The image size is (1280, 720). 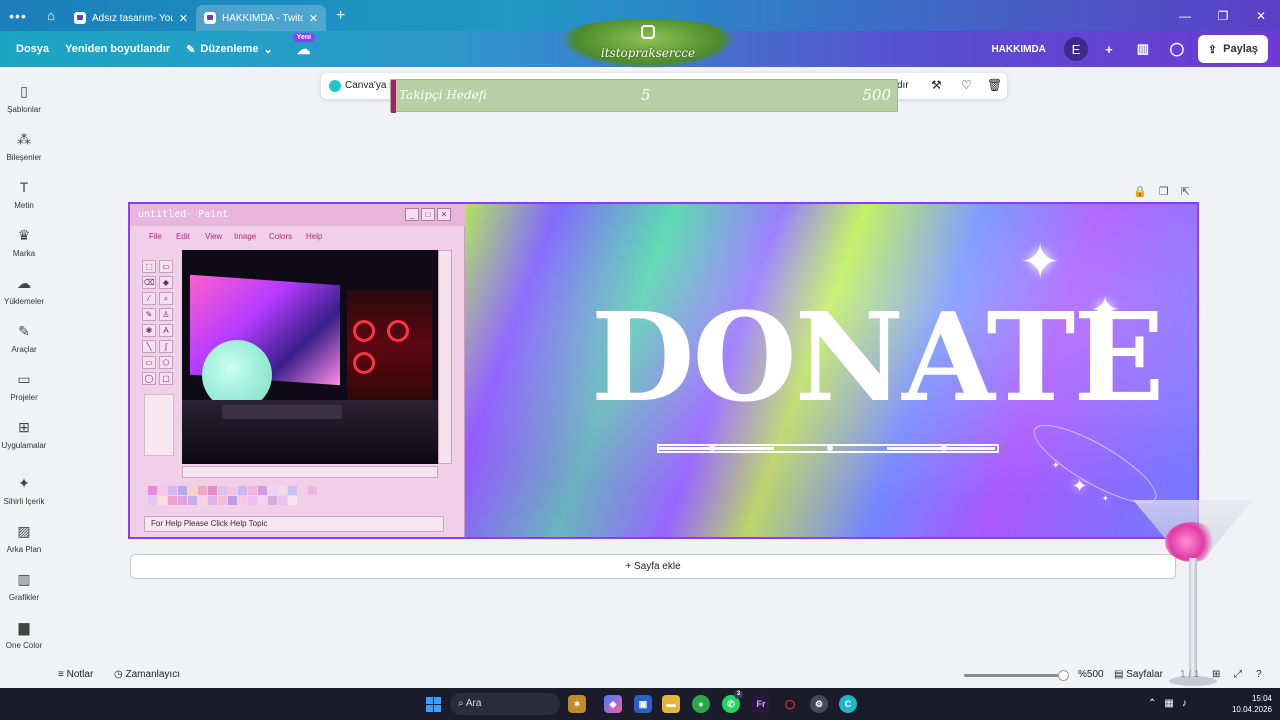 What do you see at coordinates (261, 18) in the screenshot?
I see `browser-tab-2: HAKKIMDA - Twitc... ✕` at bounding box center [261, 18].